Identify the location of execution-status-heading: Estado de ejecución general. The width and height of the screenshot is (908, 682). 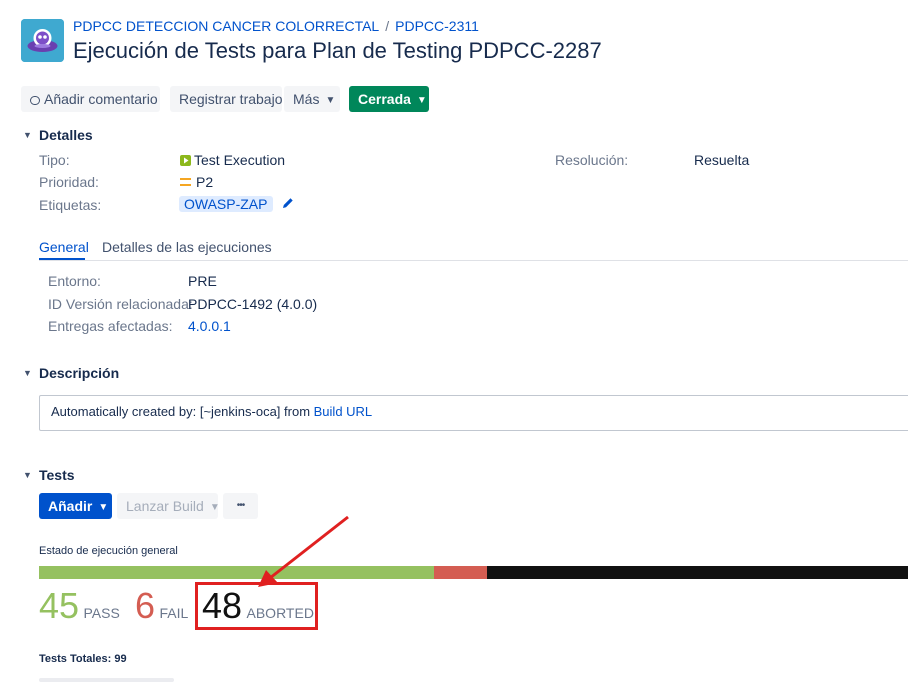
(108, 551).